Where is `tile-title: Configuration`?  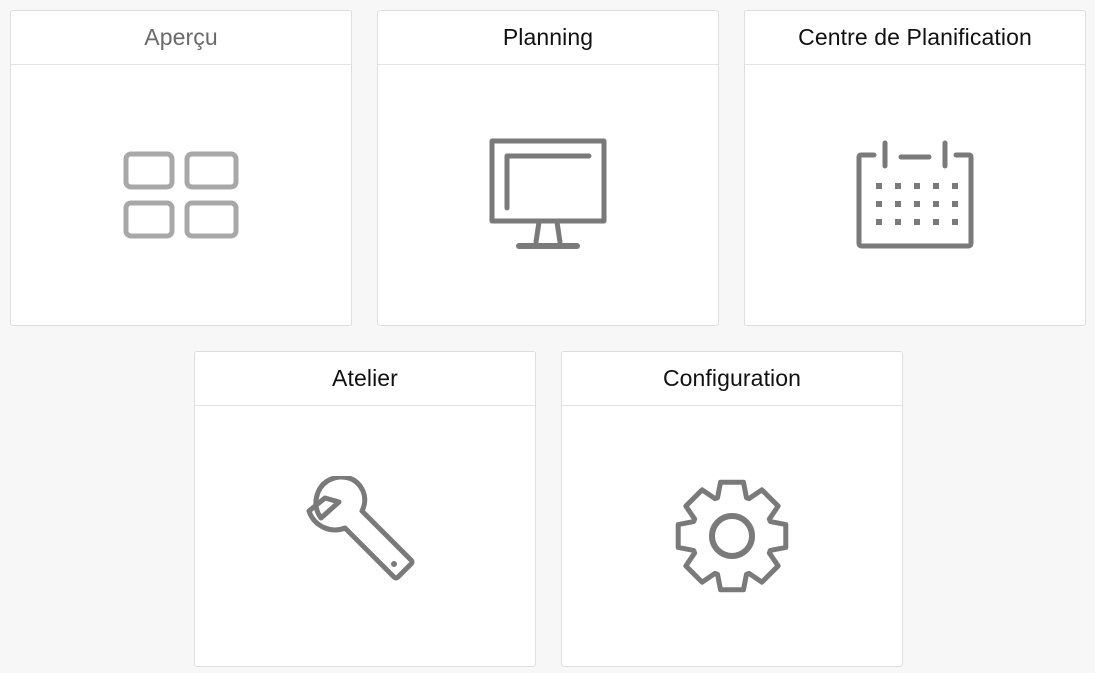 tile-title: Configuration is located at coordinates (732, 379).